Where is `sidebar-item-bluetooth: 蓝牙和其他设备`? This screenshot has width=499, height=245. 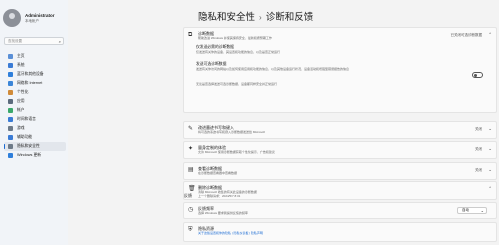
sidebar-item-bluetooth: 蓝牙和其他设备 is located at coordinates (35, 74).